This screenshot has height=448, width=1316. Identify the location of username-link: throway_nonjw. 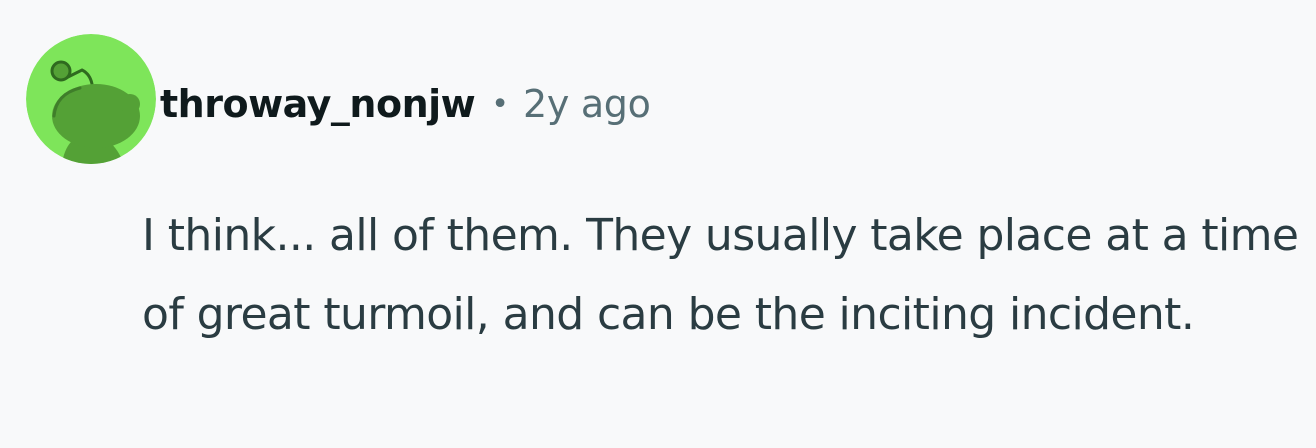
(318, 104).